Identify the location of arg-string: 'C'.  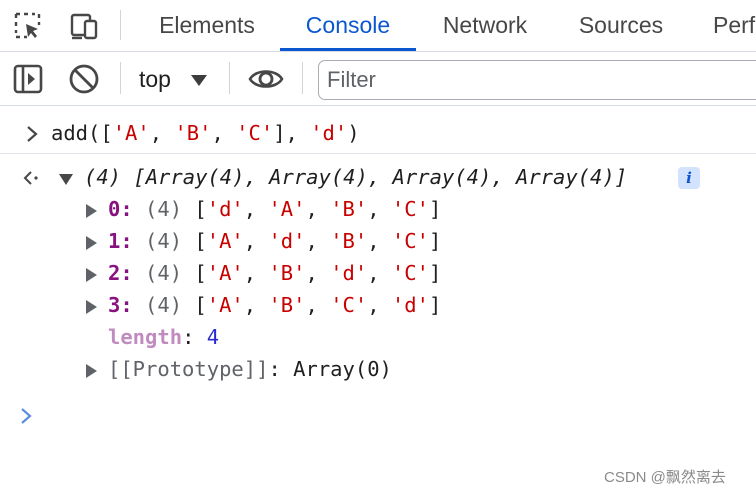
(255, 133).